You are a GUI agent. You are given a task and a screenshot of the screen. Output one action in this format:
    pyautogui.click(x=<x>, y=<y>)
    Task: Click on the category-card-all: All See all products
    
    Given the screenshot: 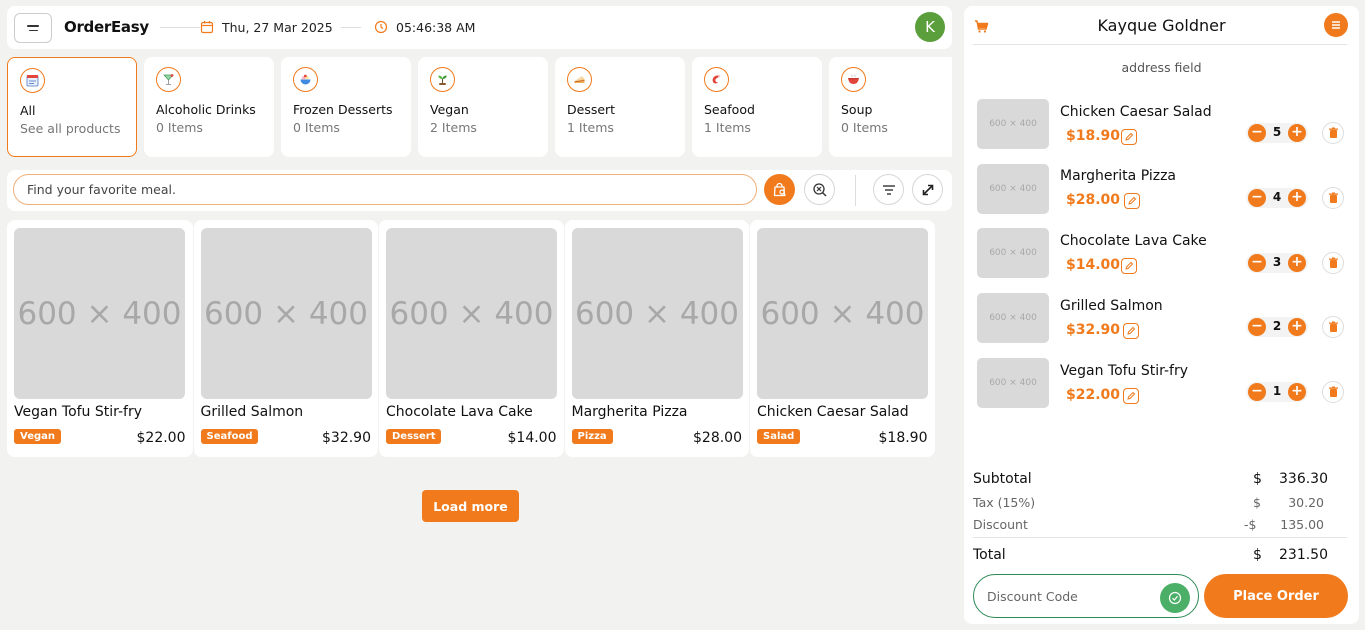 What is the action you would take?
    pyautogui.click(x=72, y=107)
    